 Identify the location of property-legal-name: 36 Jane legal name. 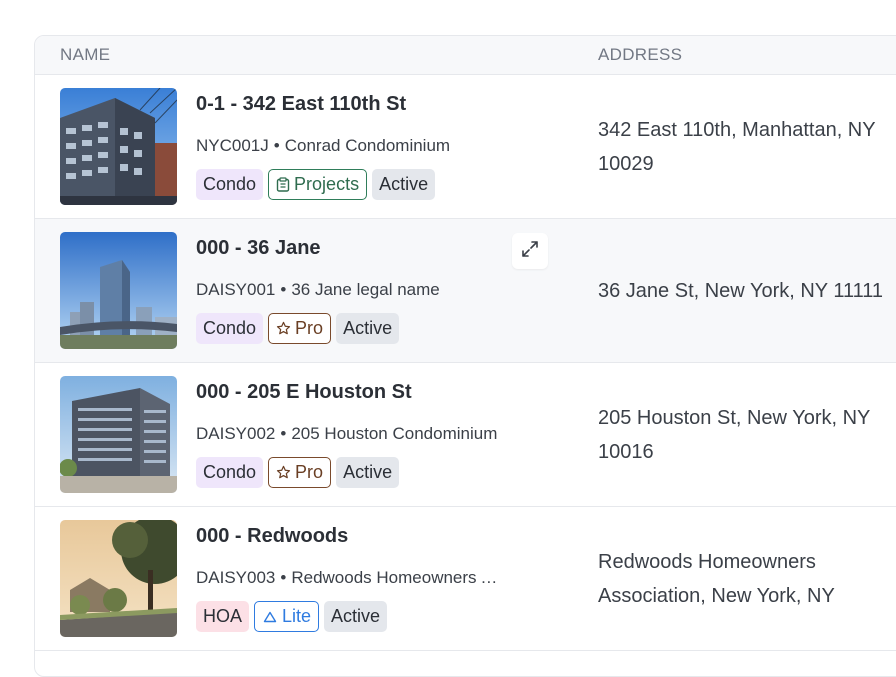
(365, 289).